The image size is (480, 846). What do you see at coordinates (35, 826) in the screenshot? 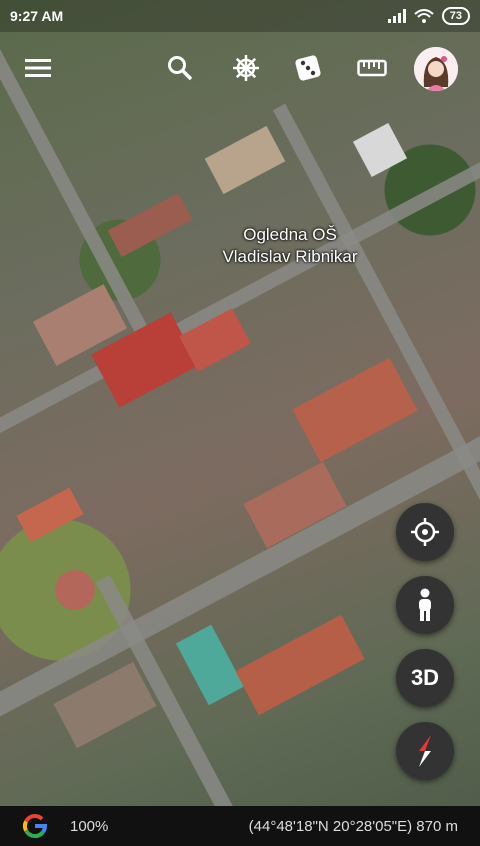
I see `google-g-logo` at bounding box center [35, 826].